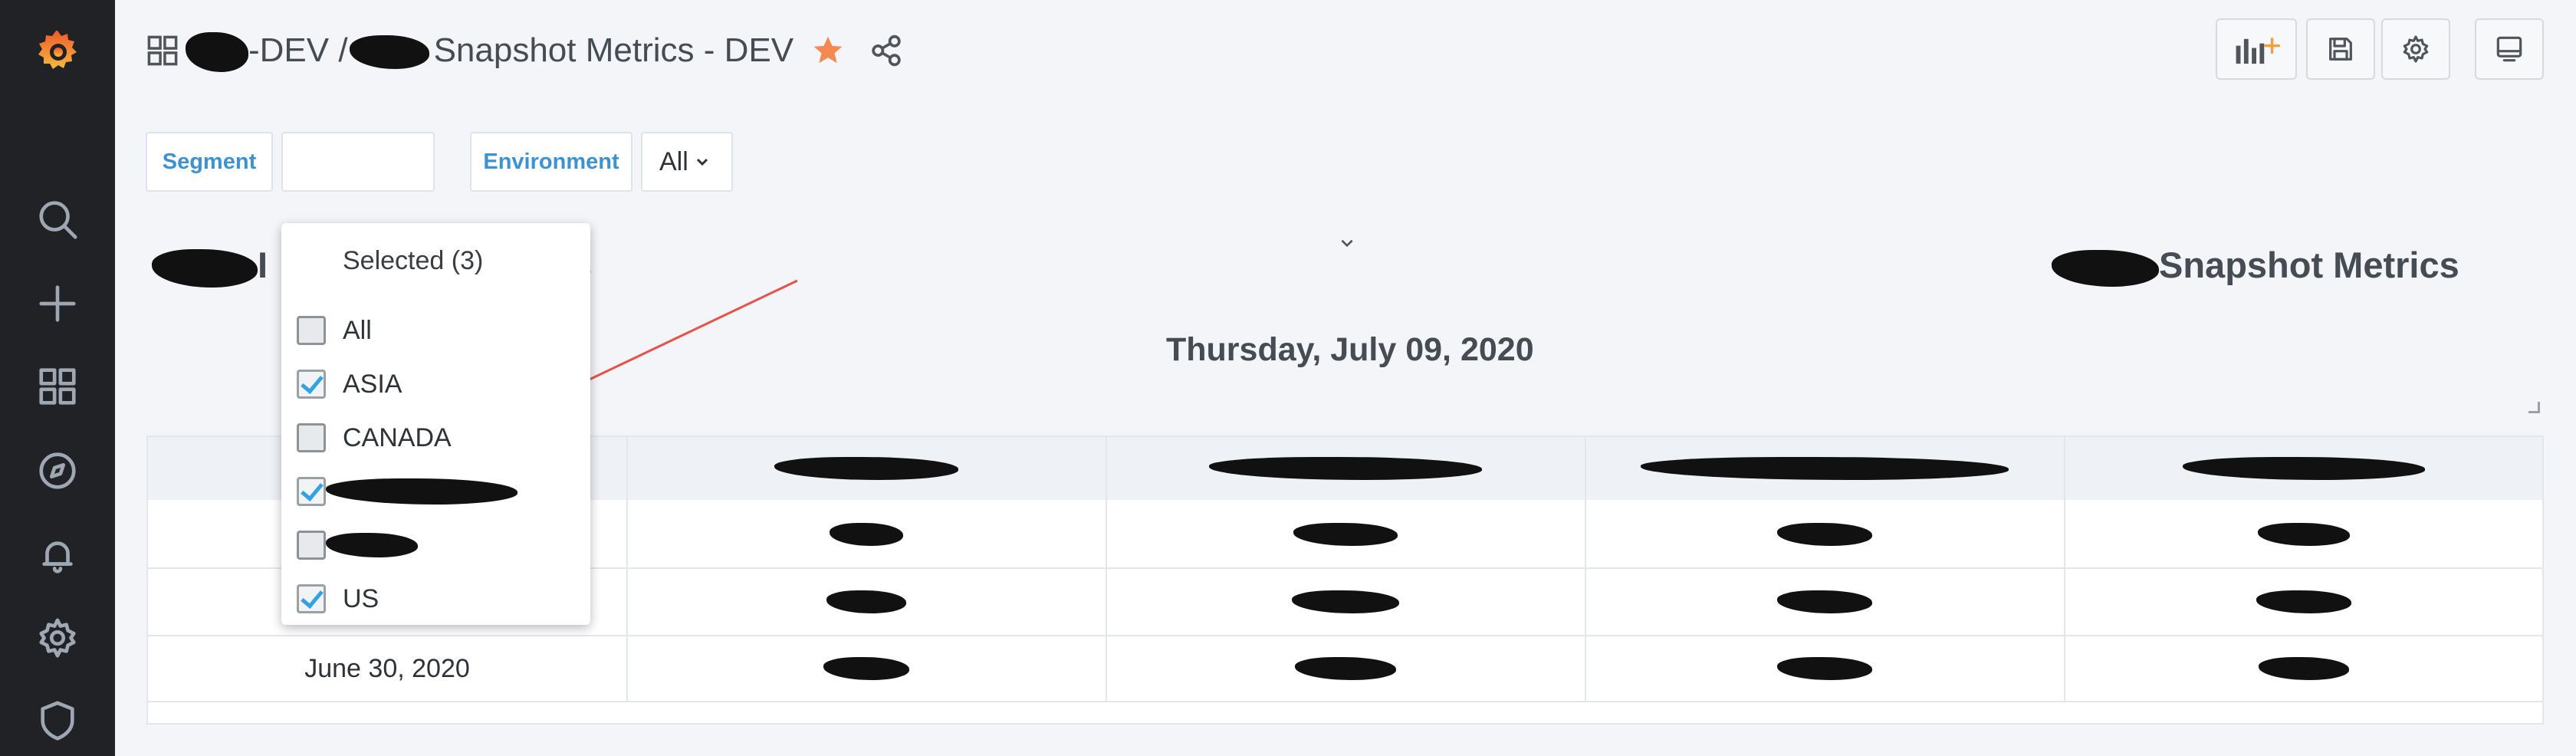 Image resolution: width=2576 pixels, height=756 pixels. I want to click on option-us: US, so click(435, 598).